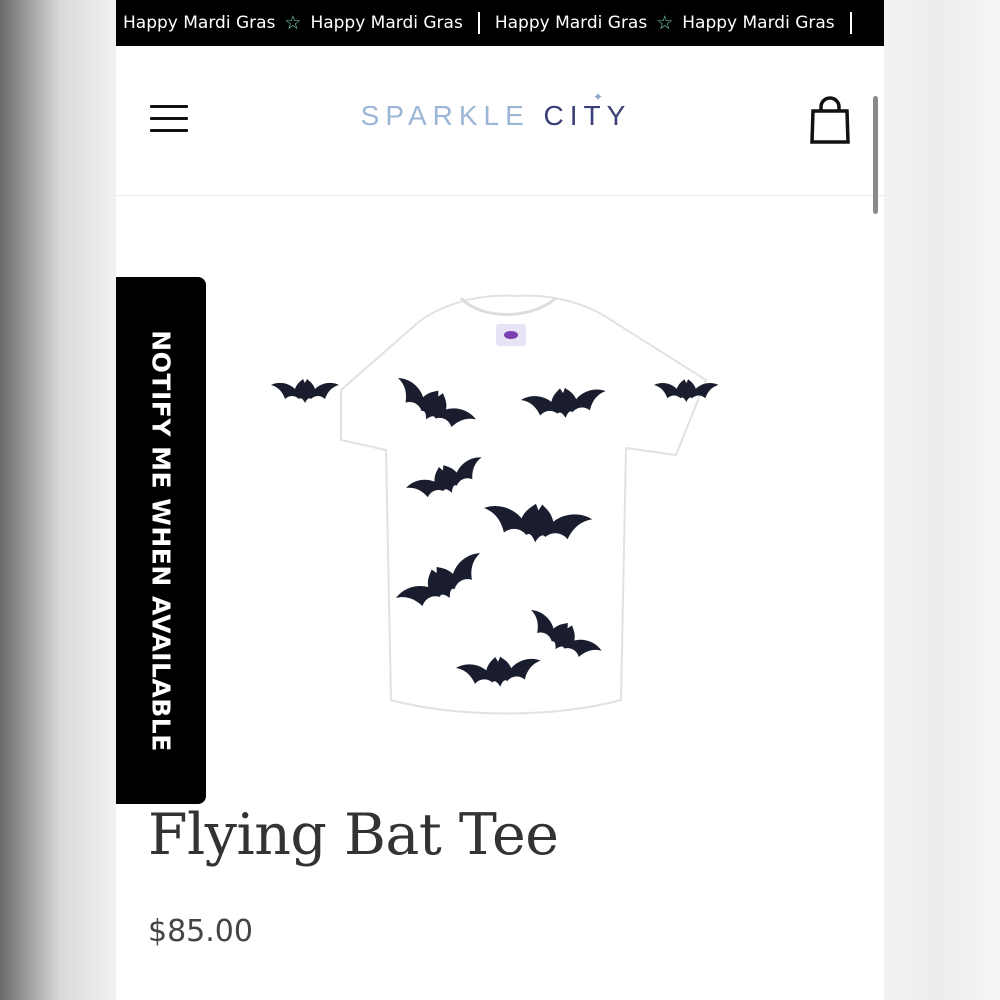 This screenshot has width=1000, height=1000. I want to click on site-header: SPARKLE CITY ✦, so click(500, 130).